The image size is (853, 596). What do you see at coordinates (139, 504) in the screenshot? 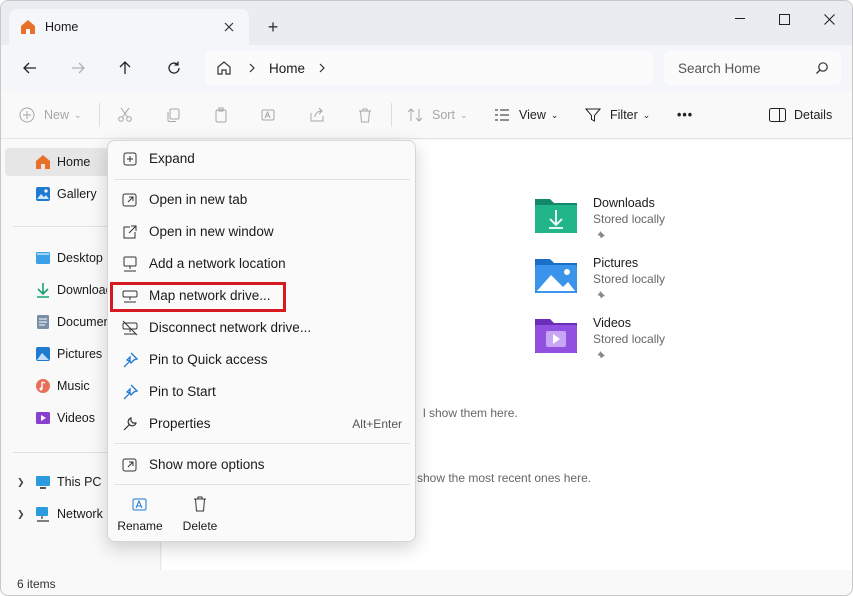
I see `rename-icon` at bounding box center [139, 504].